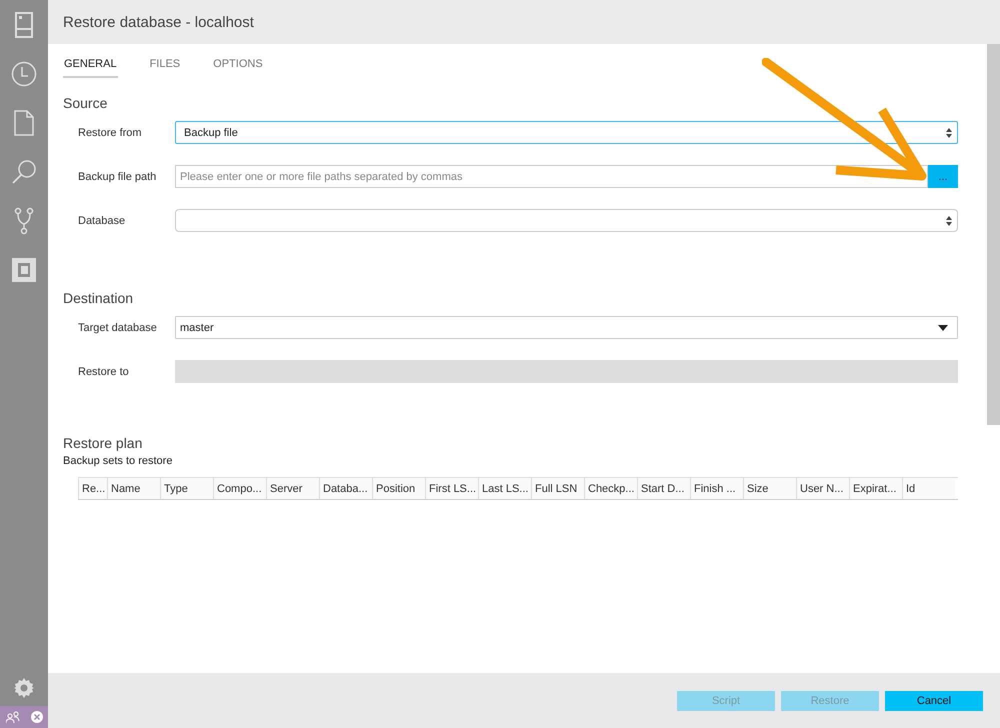  What do you see at coordinates (566, 327) in the screenshot?
I see `dropdown-field: master` at bounding box center [566, 327].